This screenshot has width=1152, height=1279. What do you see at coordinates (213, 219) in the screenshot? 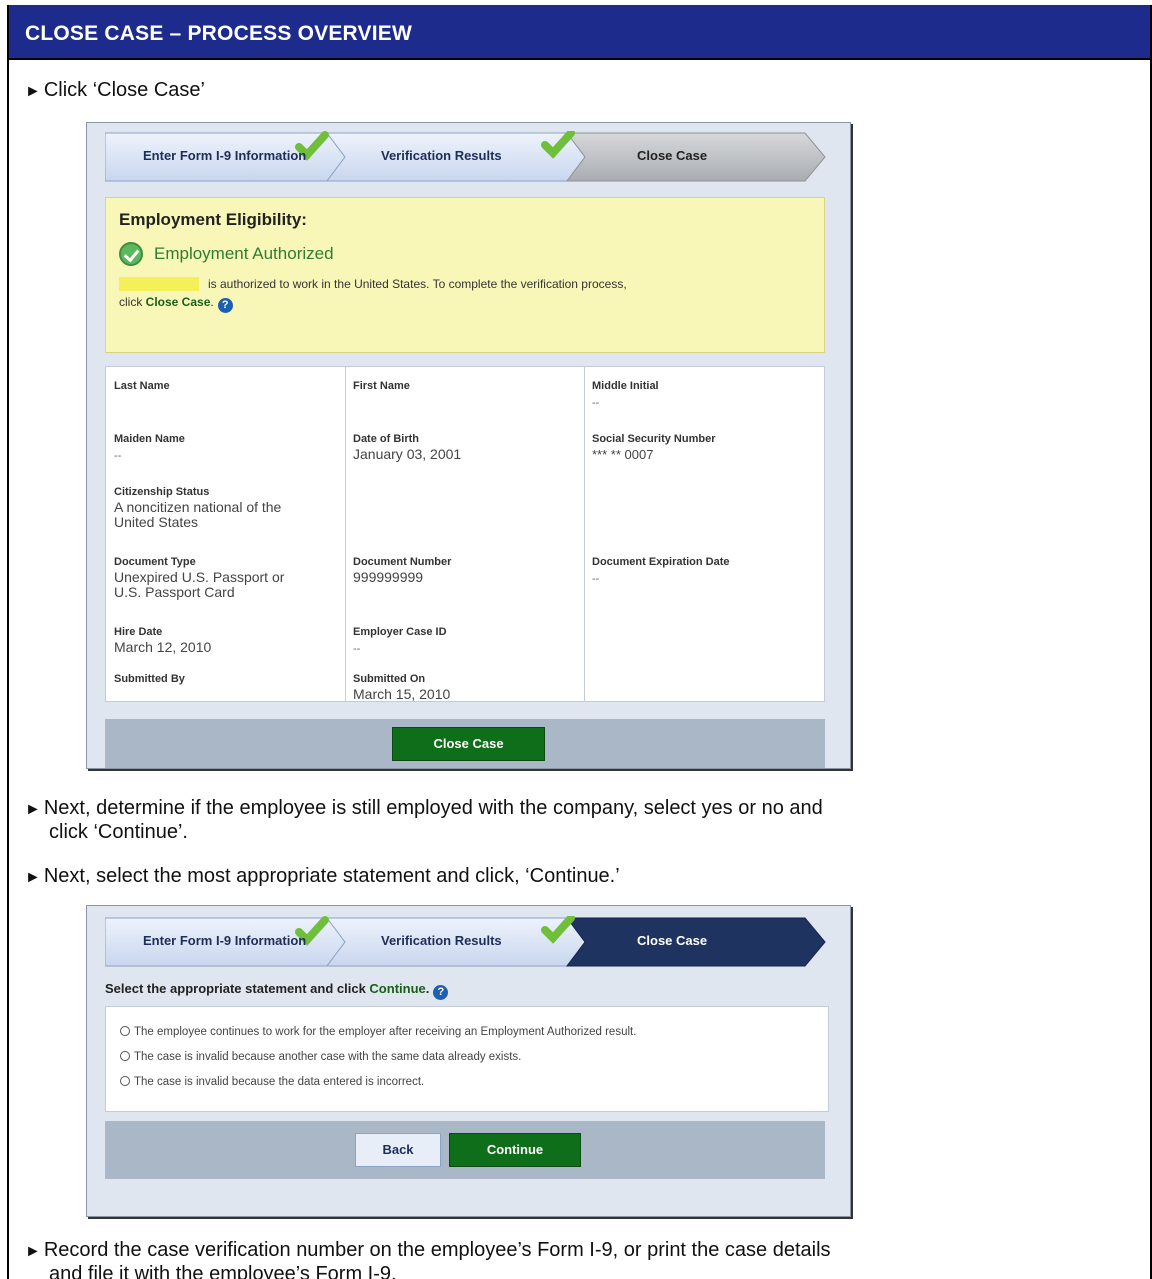
I see `eligibility-title: Employment Eligibility:` at bounding box center [213, 219].